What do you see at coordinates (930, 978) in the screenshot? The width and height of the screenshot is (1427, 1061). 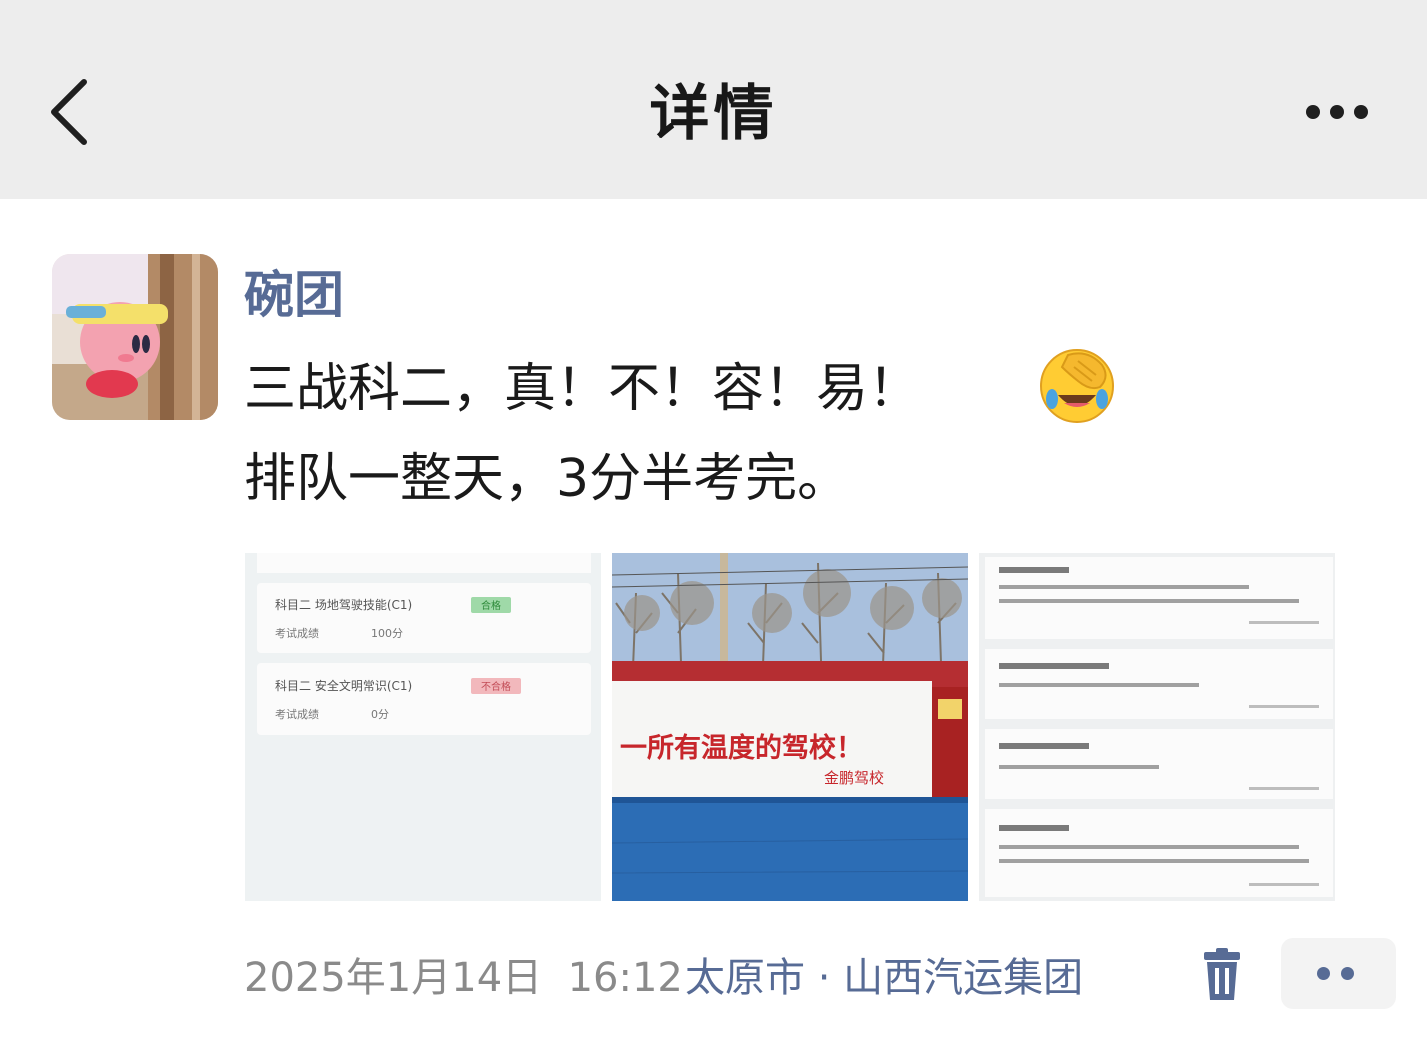 I see `post-location: 太原市 · 山西汽运集团` at bounding box center [930, 978].